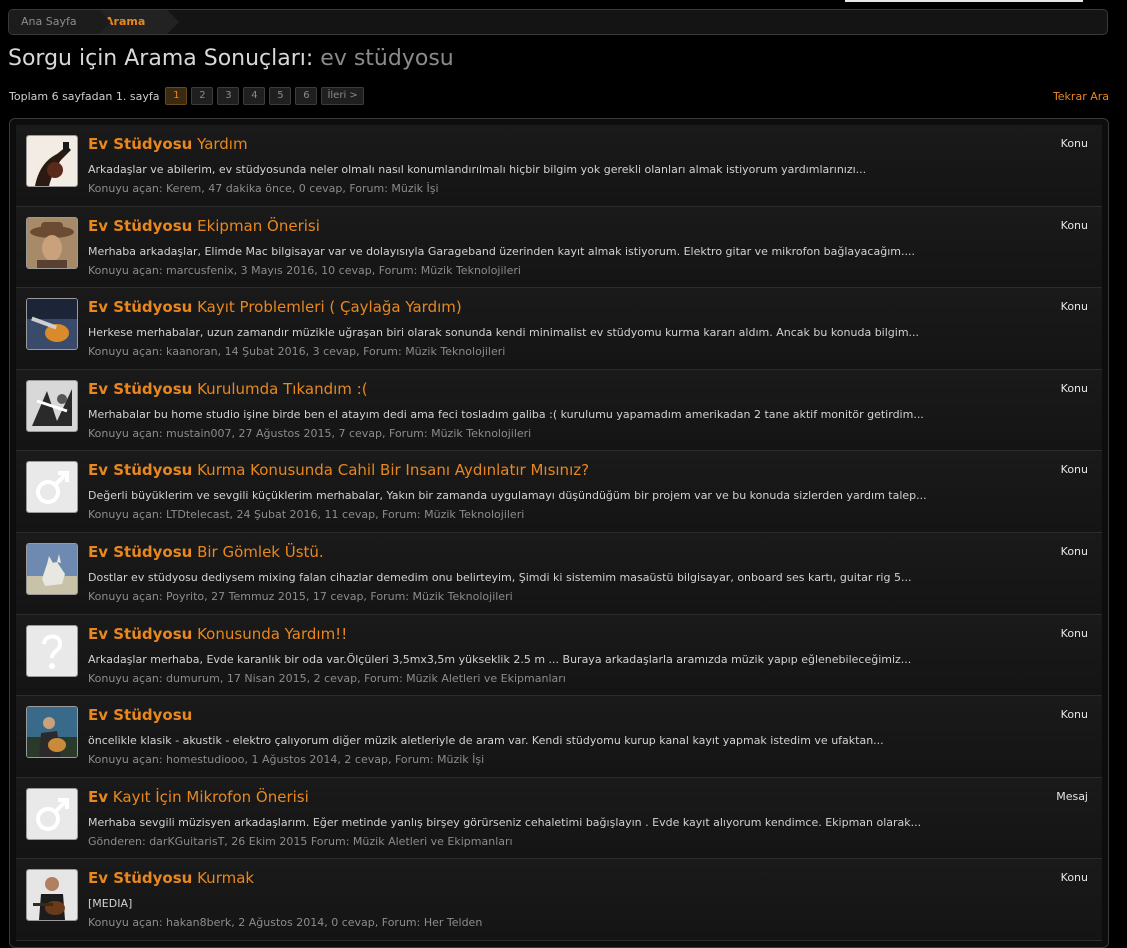 This screenshot has width=1127, height=948. What do you see at coordinates (161, 58) in the screenshot?
I see `page-title-prefix: Sorgu için Arama Sonuçları:` at bounding box center [161, 58].